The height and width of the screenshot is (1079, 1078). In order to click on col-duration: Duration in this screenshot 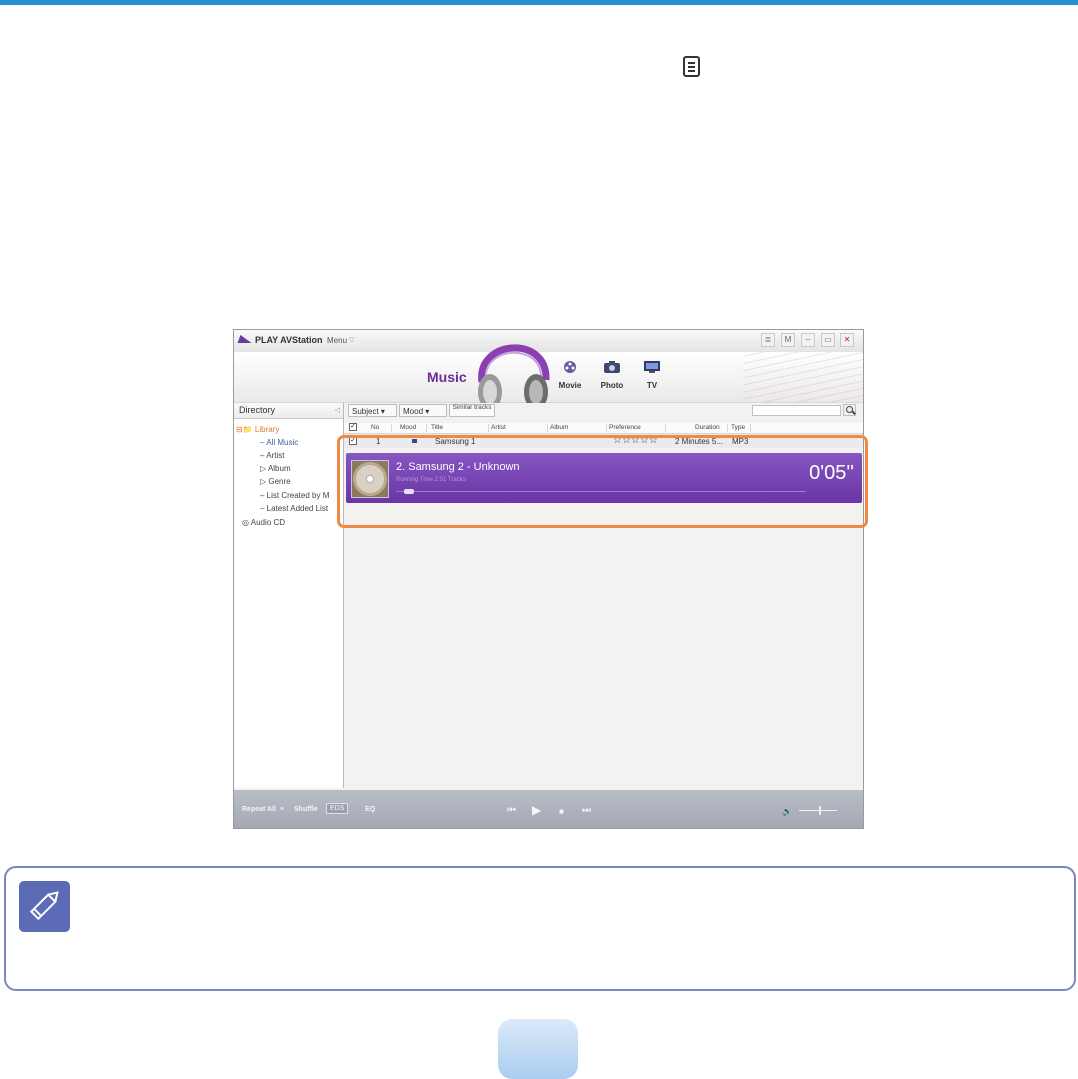, I will do `click(707, 427)`.